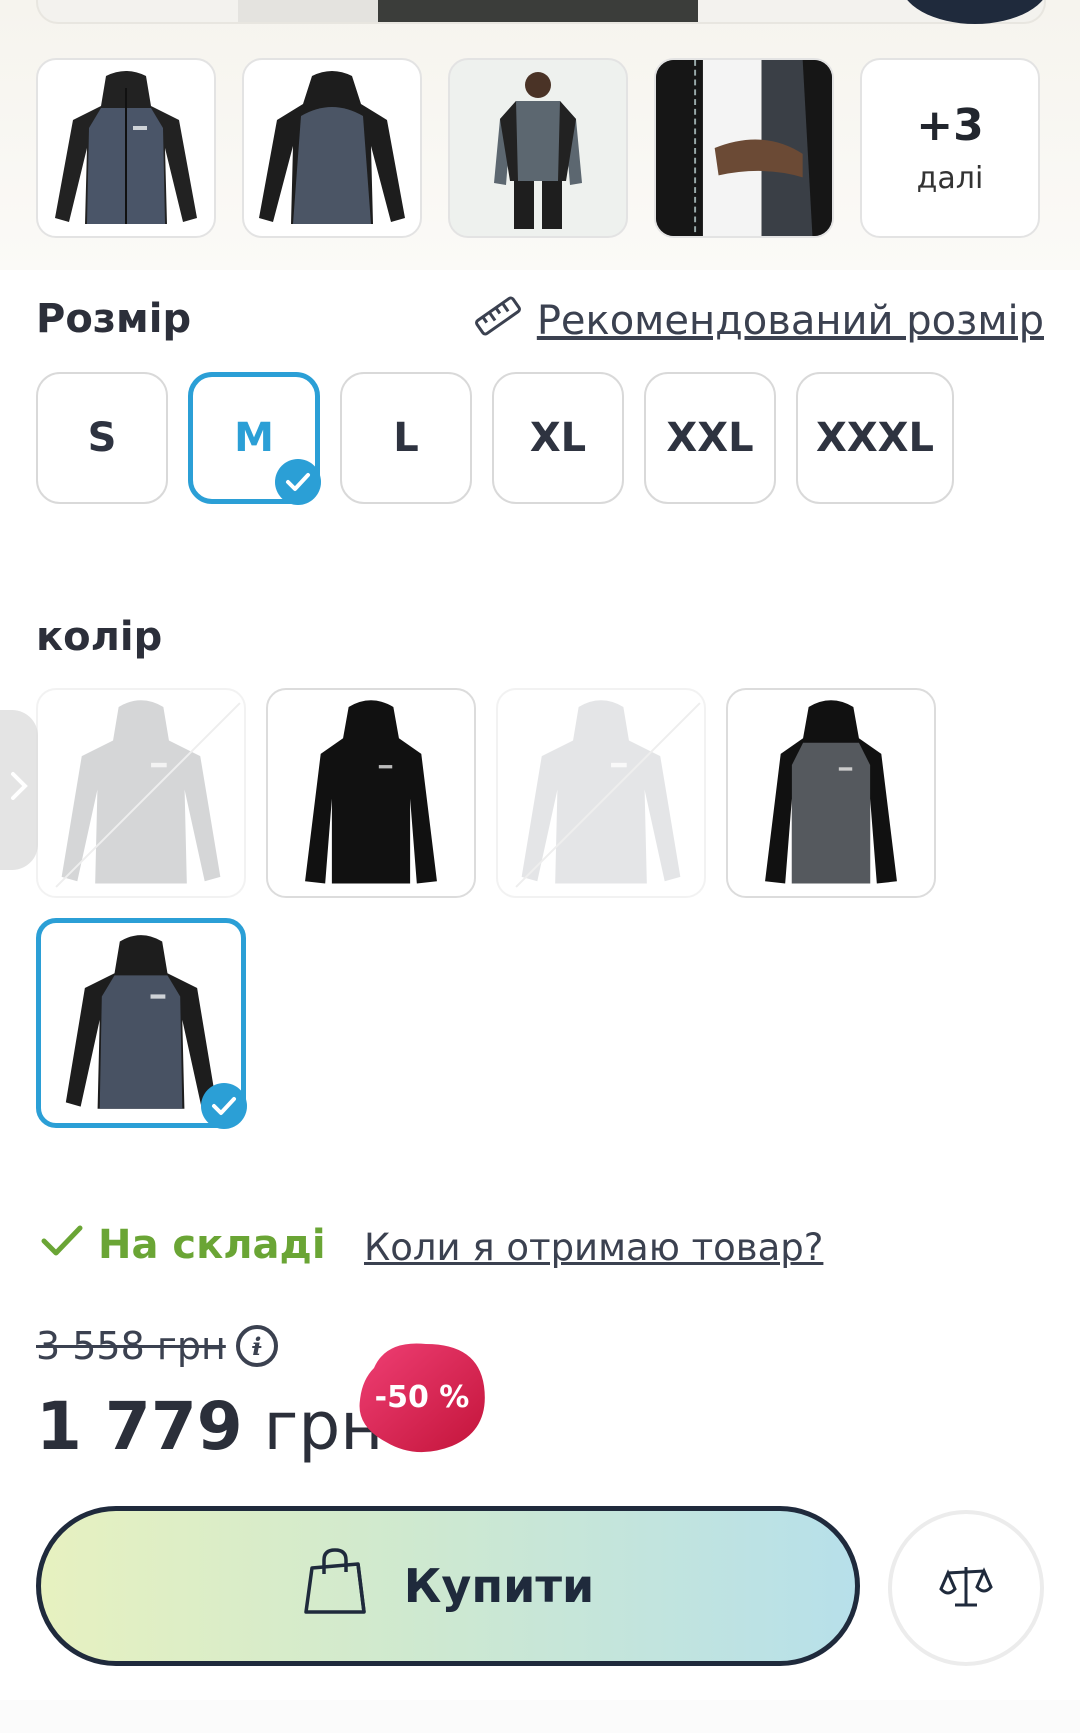 This screenshot has height=1733, width=1080. I want to click on compare-button, so click(966, 1588).